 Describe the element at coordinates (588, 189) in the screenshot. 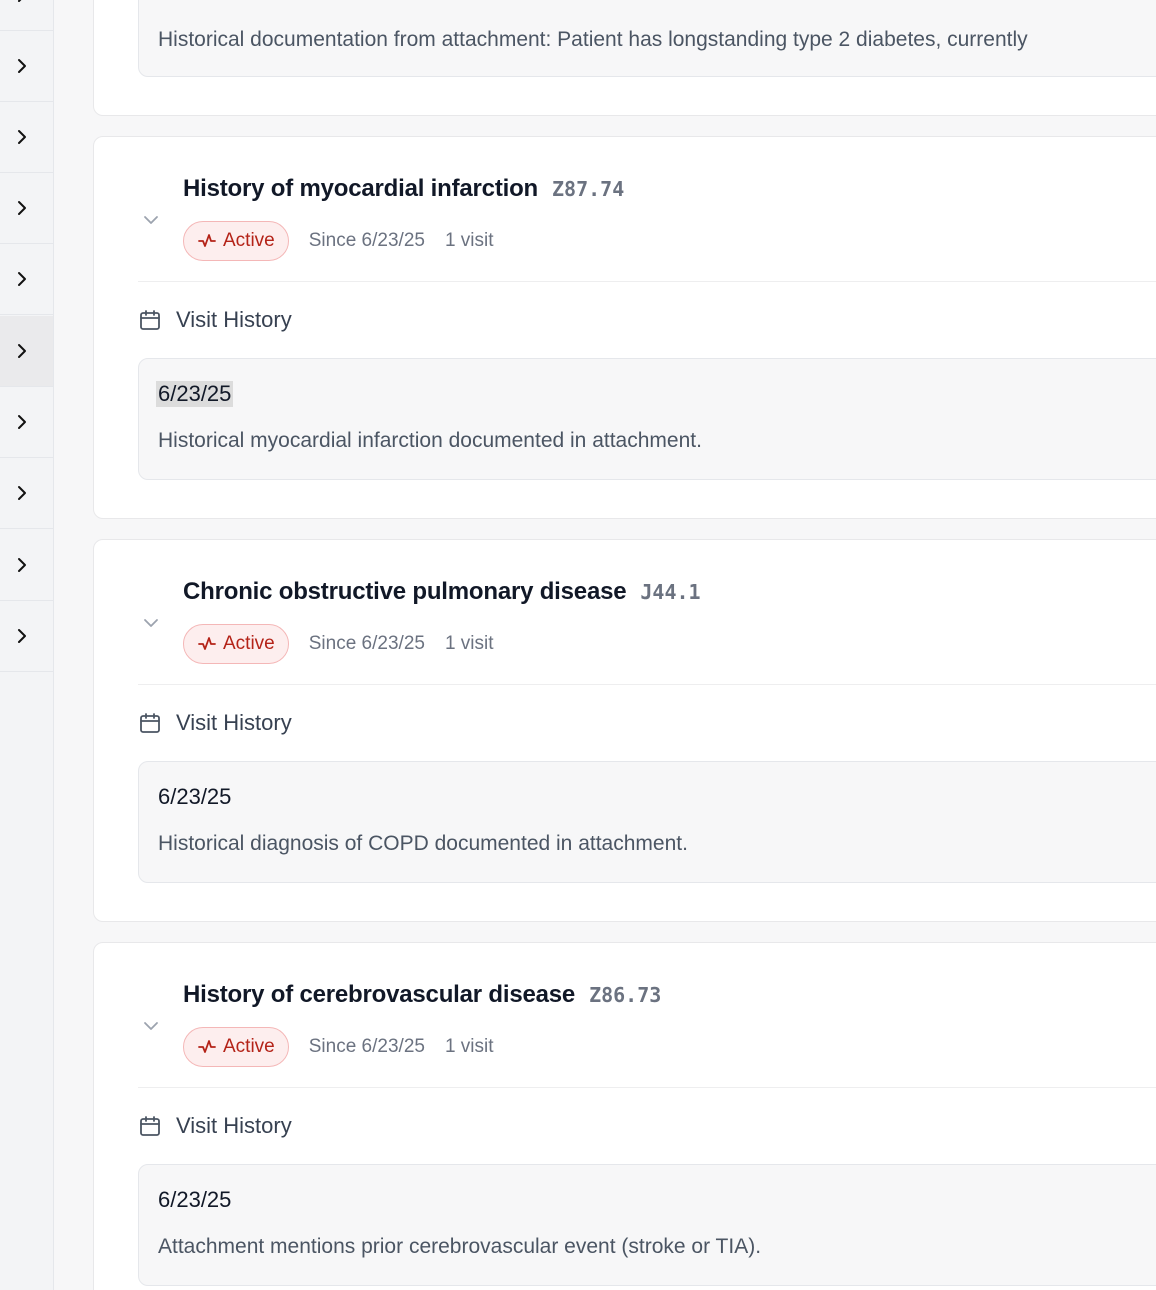

I see `icd-code: Z87.74` at that location.